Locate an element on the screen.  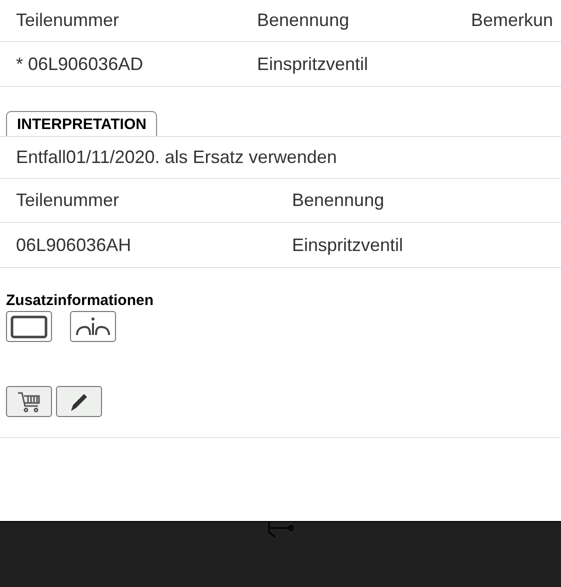
frame-icon is located at coordinates (29, 326).